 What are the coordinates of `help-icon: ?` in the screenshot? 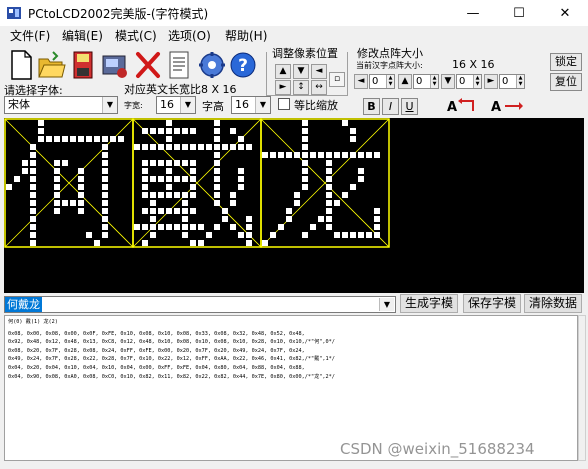 It's located at (243, 65).